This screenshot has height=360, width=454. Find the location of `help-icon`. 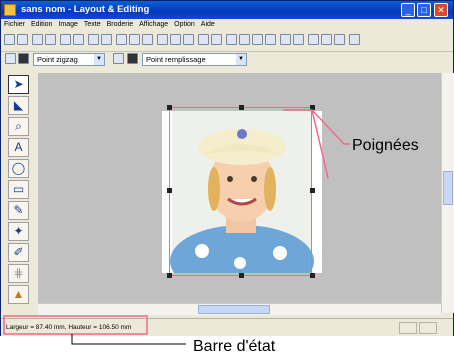

help-icon is located at coordinates (354, 39).